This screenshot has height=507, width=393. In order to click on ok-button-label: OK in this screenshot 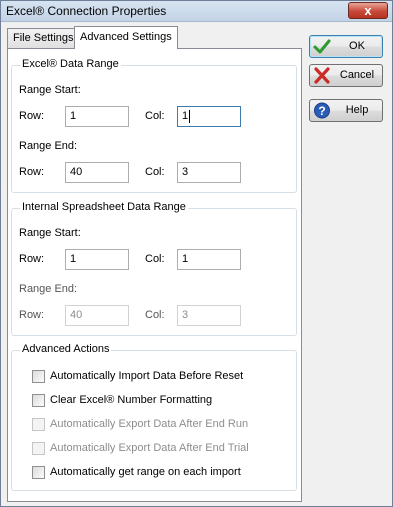, I will do `click(357, 46)`.